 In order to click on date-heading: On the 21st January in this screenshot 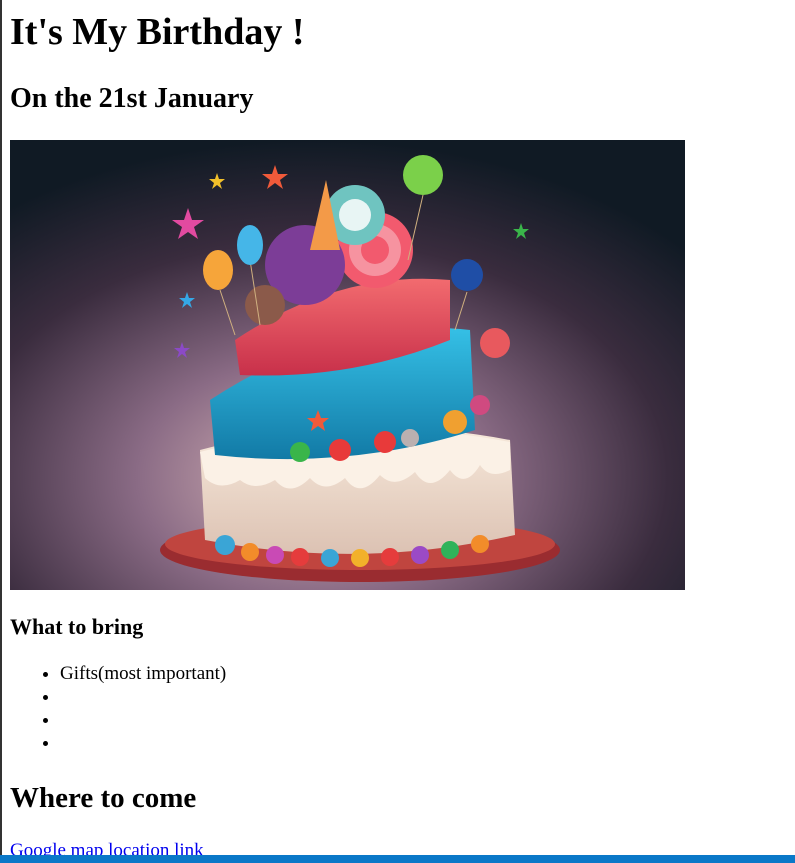, I will do `click(132, 98)`.